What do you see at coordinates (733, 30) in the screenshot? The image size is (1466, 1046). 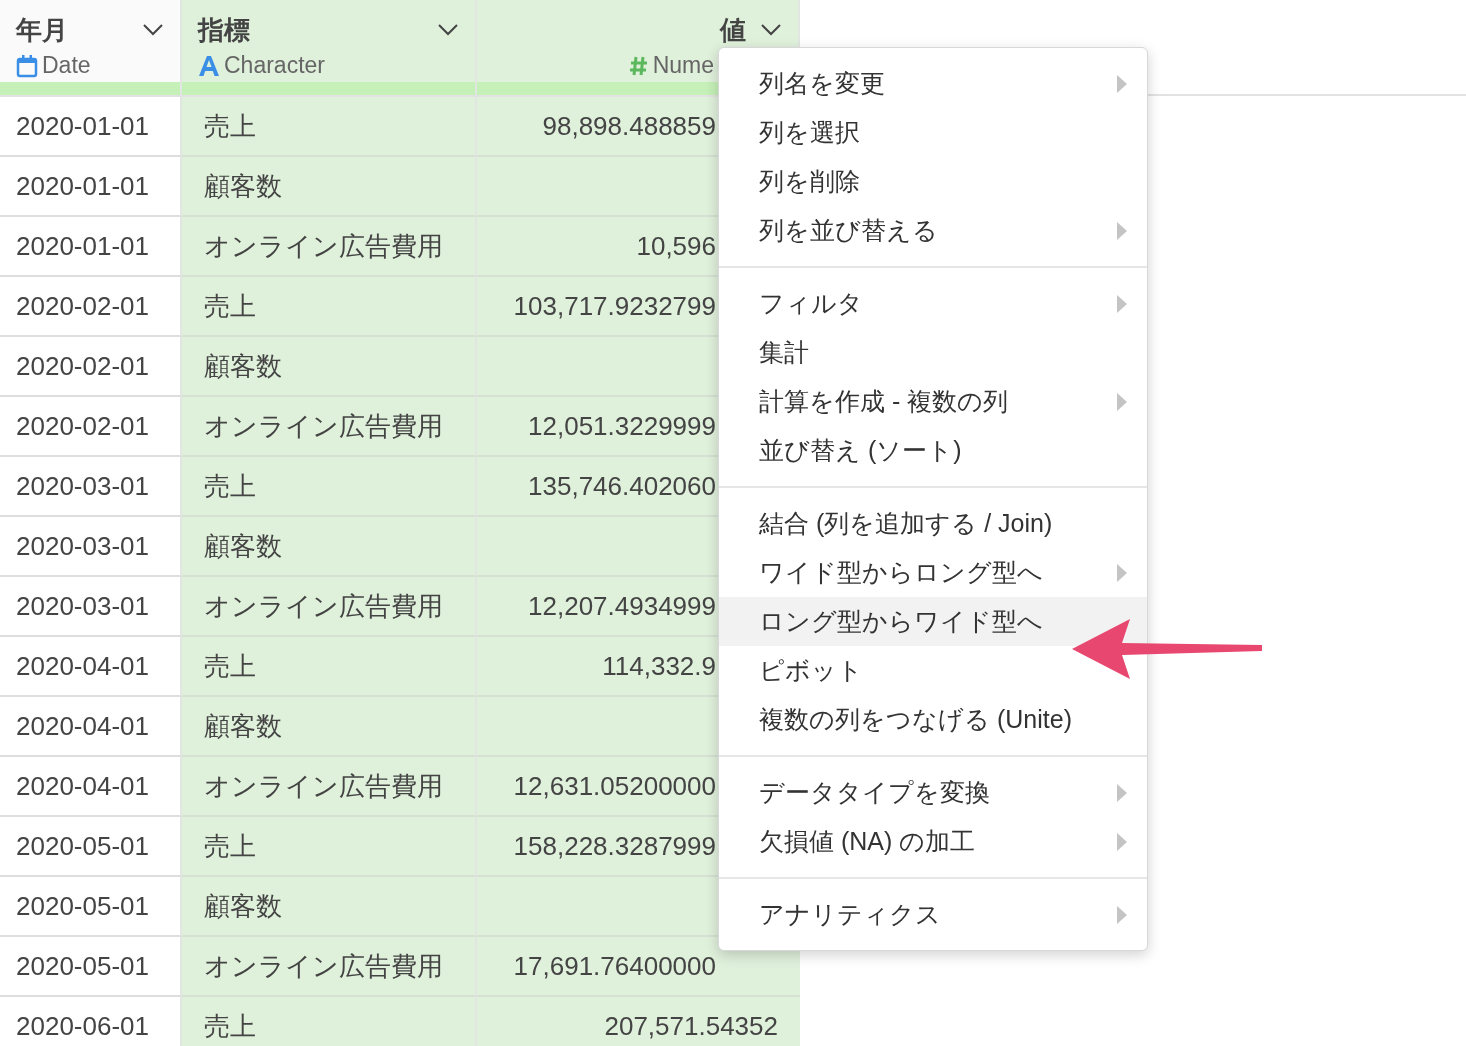 I see `column-name: 値` at bounding box center [733, 30].